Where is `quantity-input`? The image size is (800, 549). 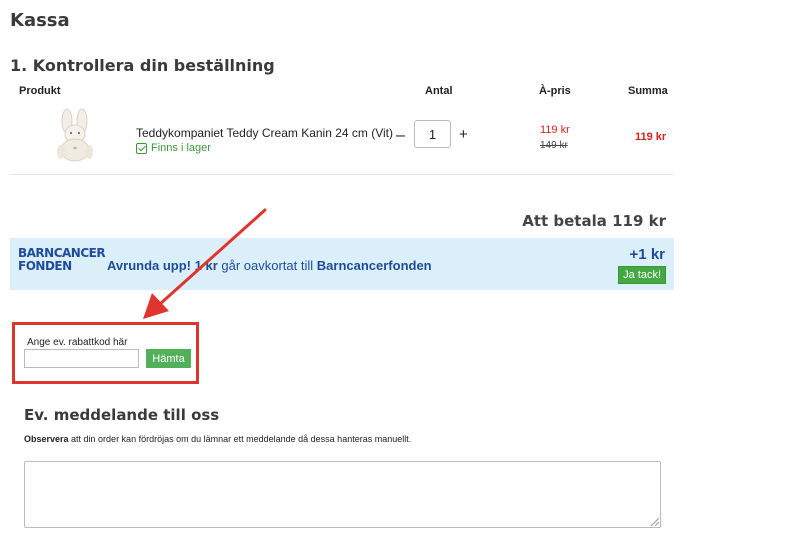
quantity-input is located at coordinates (432, 134).